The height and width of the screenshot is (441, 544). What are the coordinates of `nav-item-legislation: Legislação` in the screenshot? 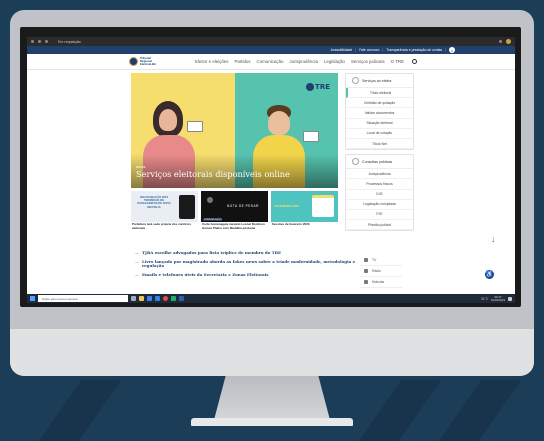 It's located at (334, 61).